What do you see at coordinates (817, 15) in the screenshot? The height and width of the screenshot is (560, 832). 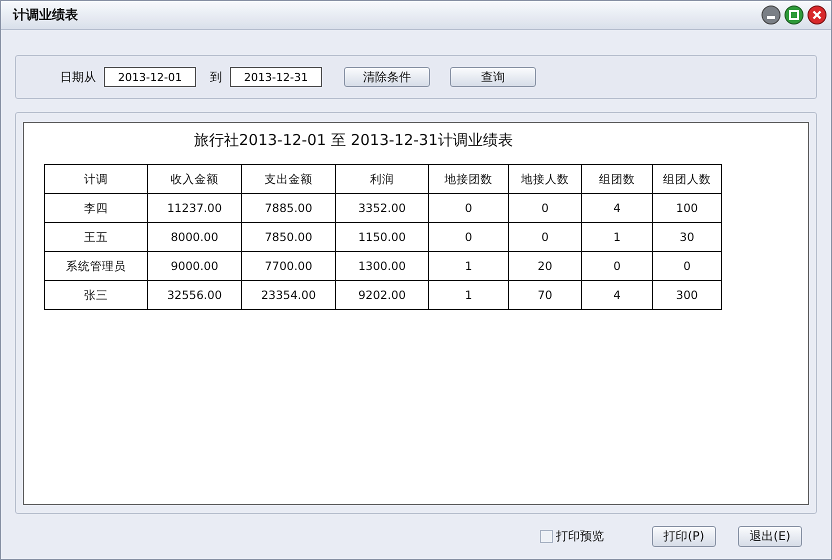 I see `close-icon` at bounding box center [817, 15].